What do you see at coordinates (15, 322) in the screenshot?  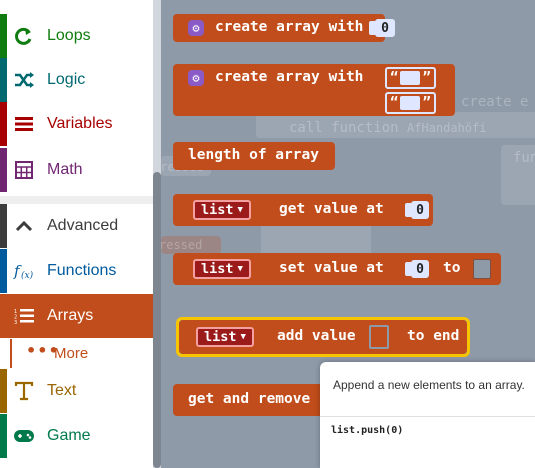 I see `svg-text: 3` at bounding box center [15, 322].